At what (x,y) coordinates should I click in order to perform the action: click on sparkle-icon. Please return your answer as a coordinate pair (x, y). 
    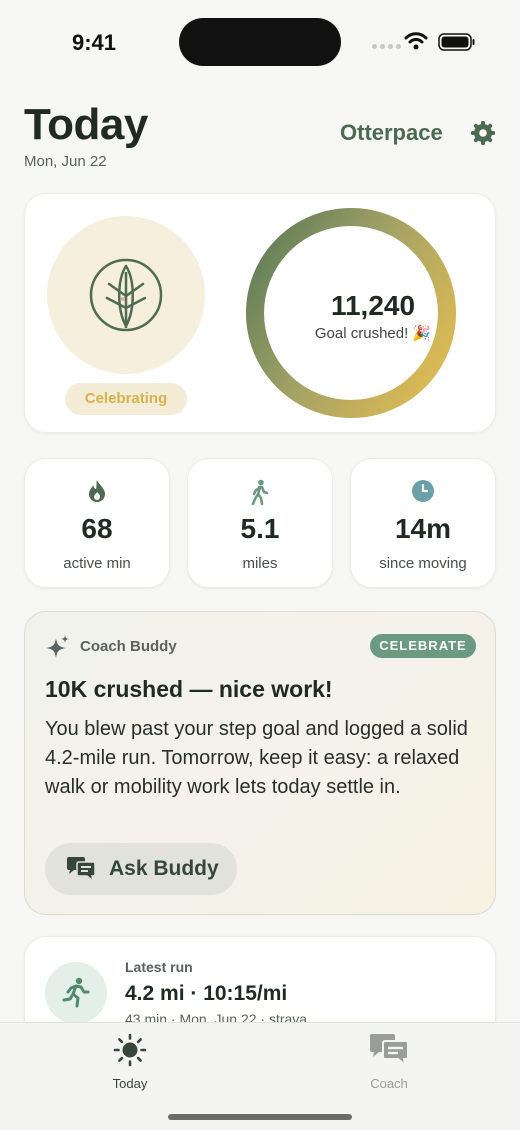
    Looking at the image, I should click on (57, 646).